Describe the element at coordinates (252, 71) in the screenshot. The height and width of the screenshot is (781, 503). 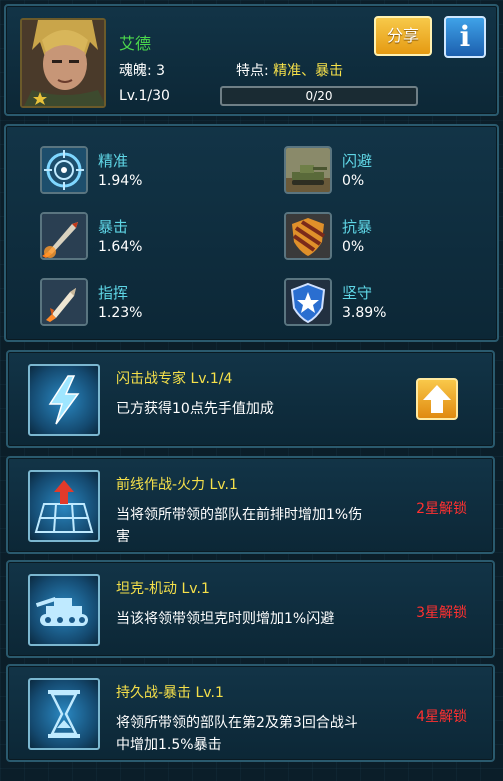
I see `traits-label: 特点:` at that location.